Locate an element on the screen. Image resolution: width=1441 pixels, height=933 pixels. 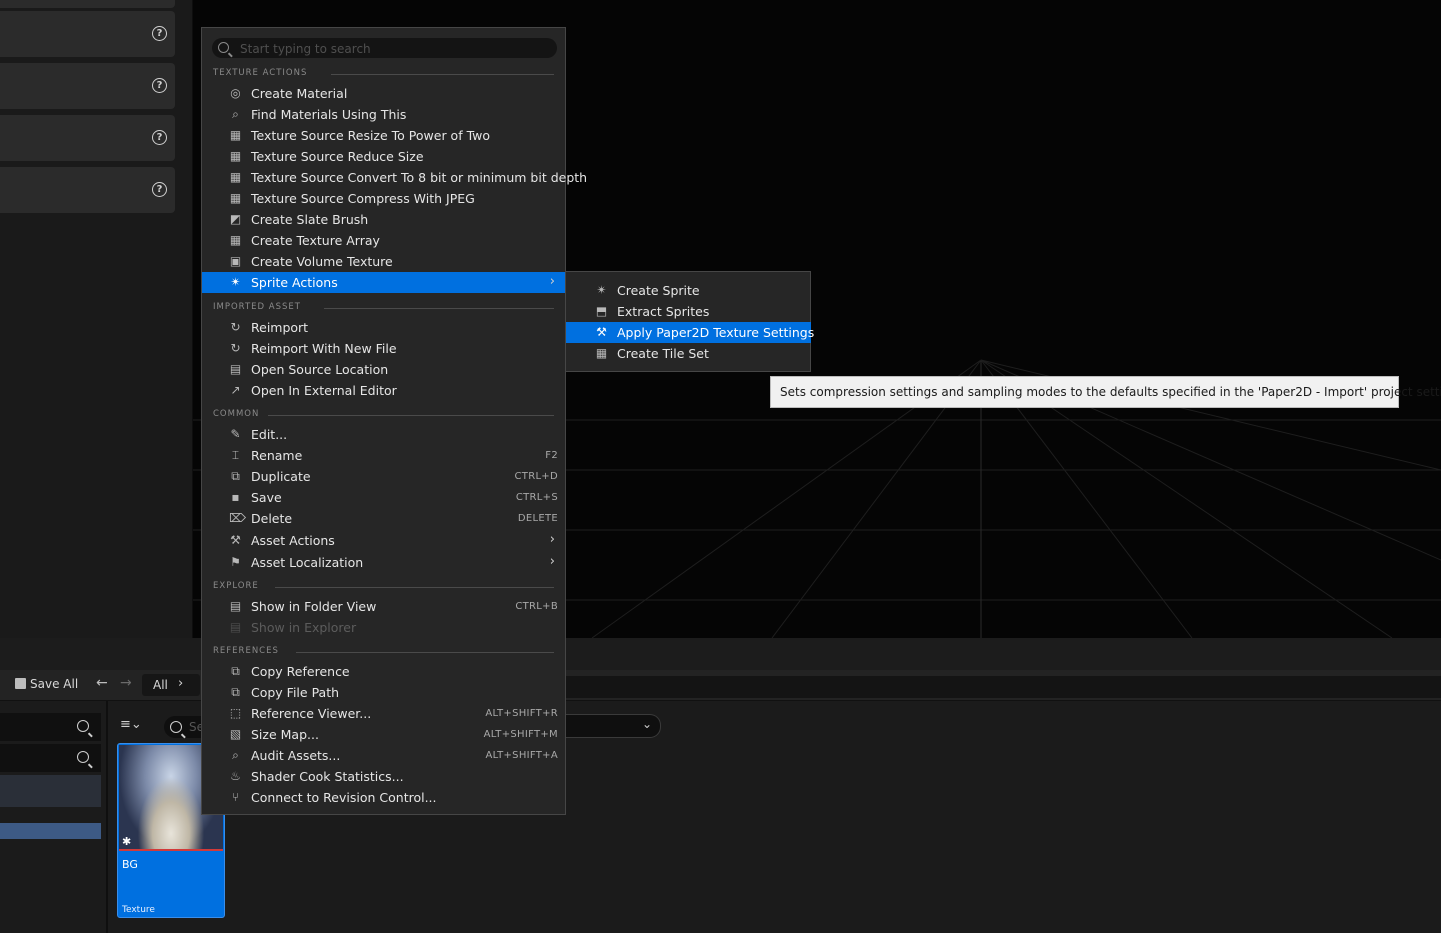
filter-dropdown: ⌄ is located at coordinates (613, 726).